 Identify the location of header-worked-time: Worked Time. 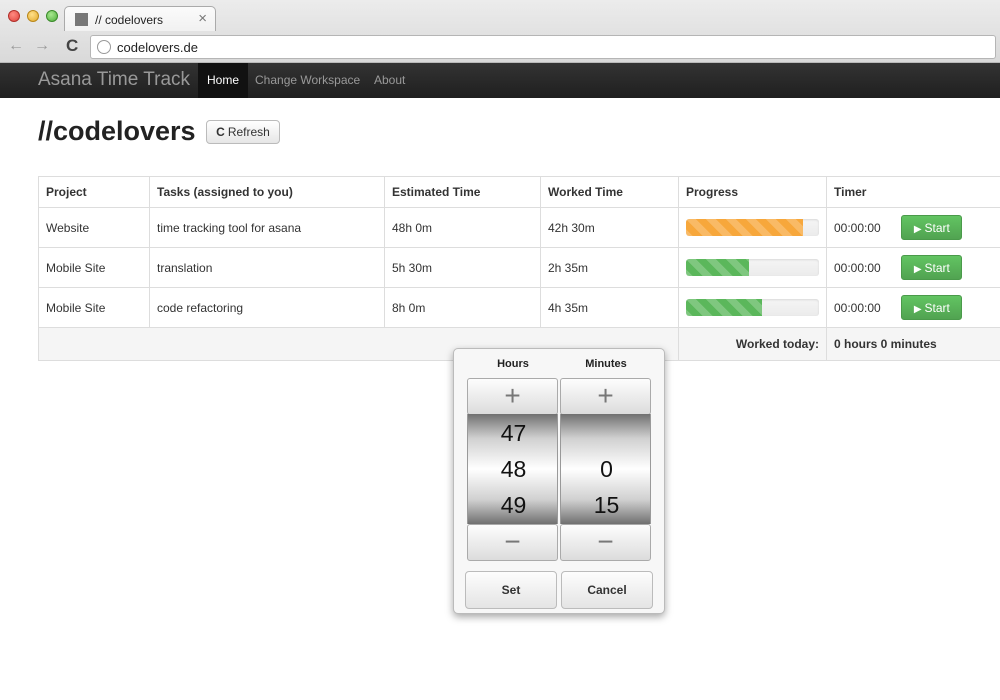
(609, 192).